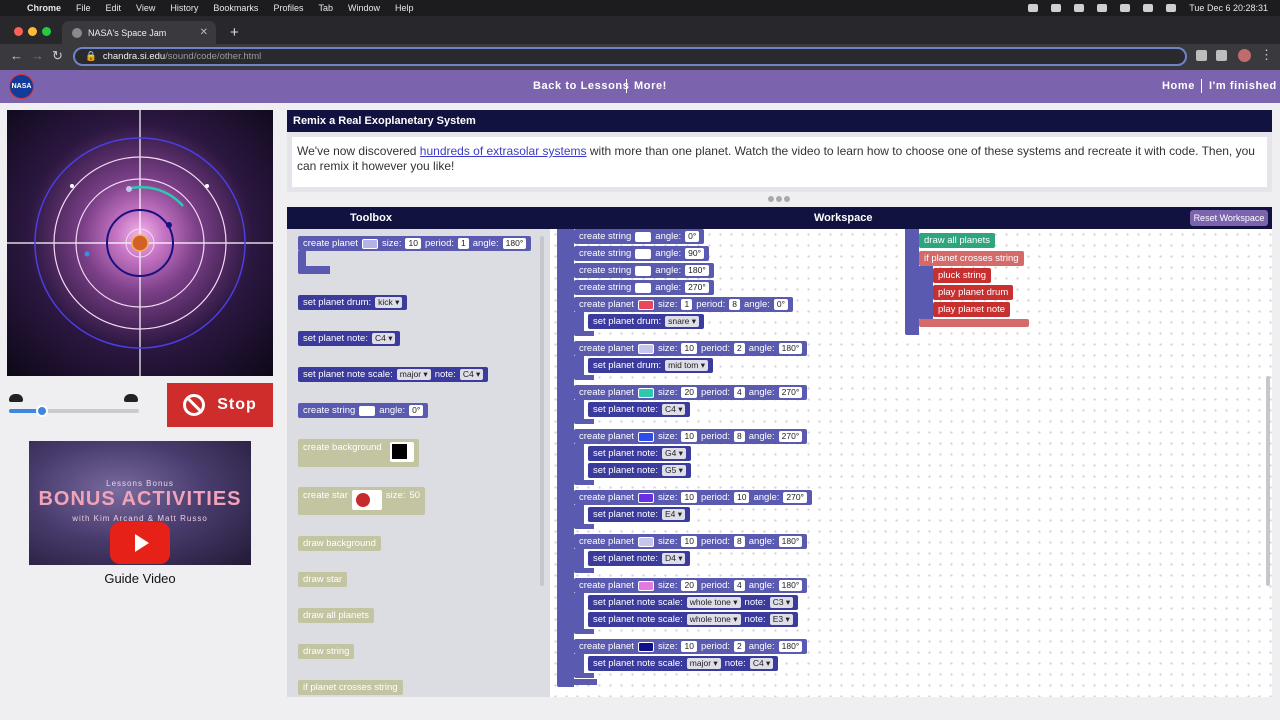 This screenshot has height=720, width=1280. What do you see at coordinates (1243, 86) in the screenshot?
I see `finished-link: I'm finished` at bounding box center [1243, 86].